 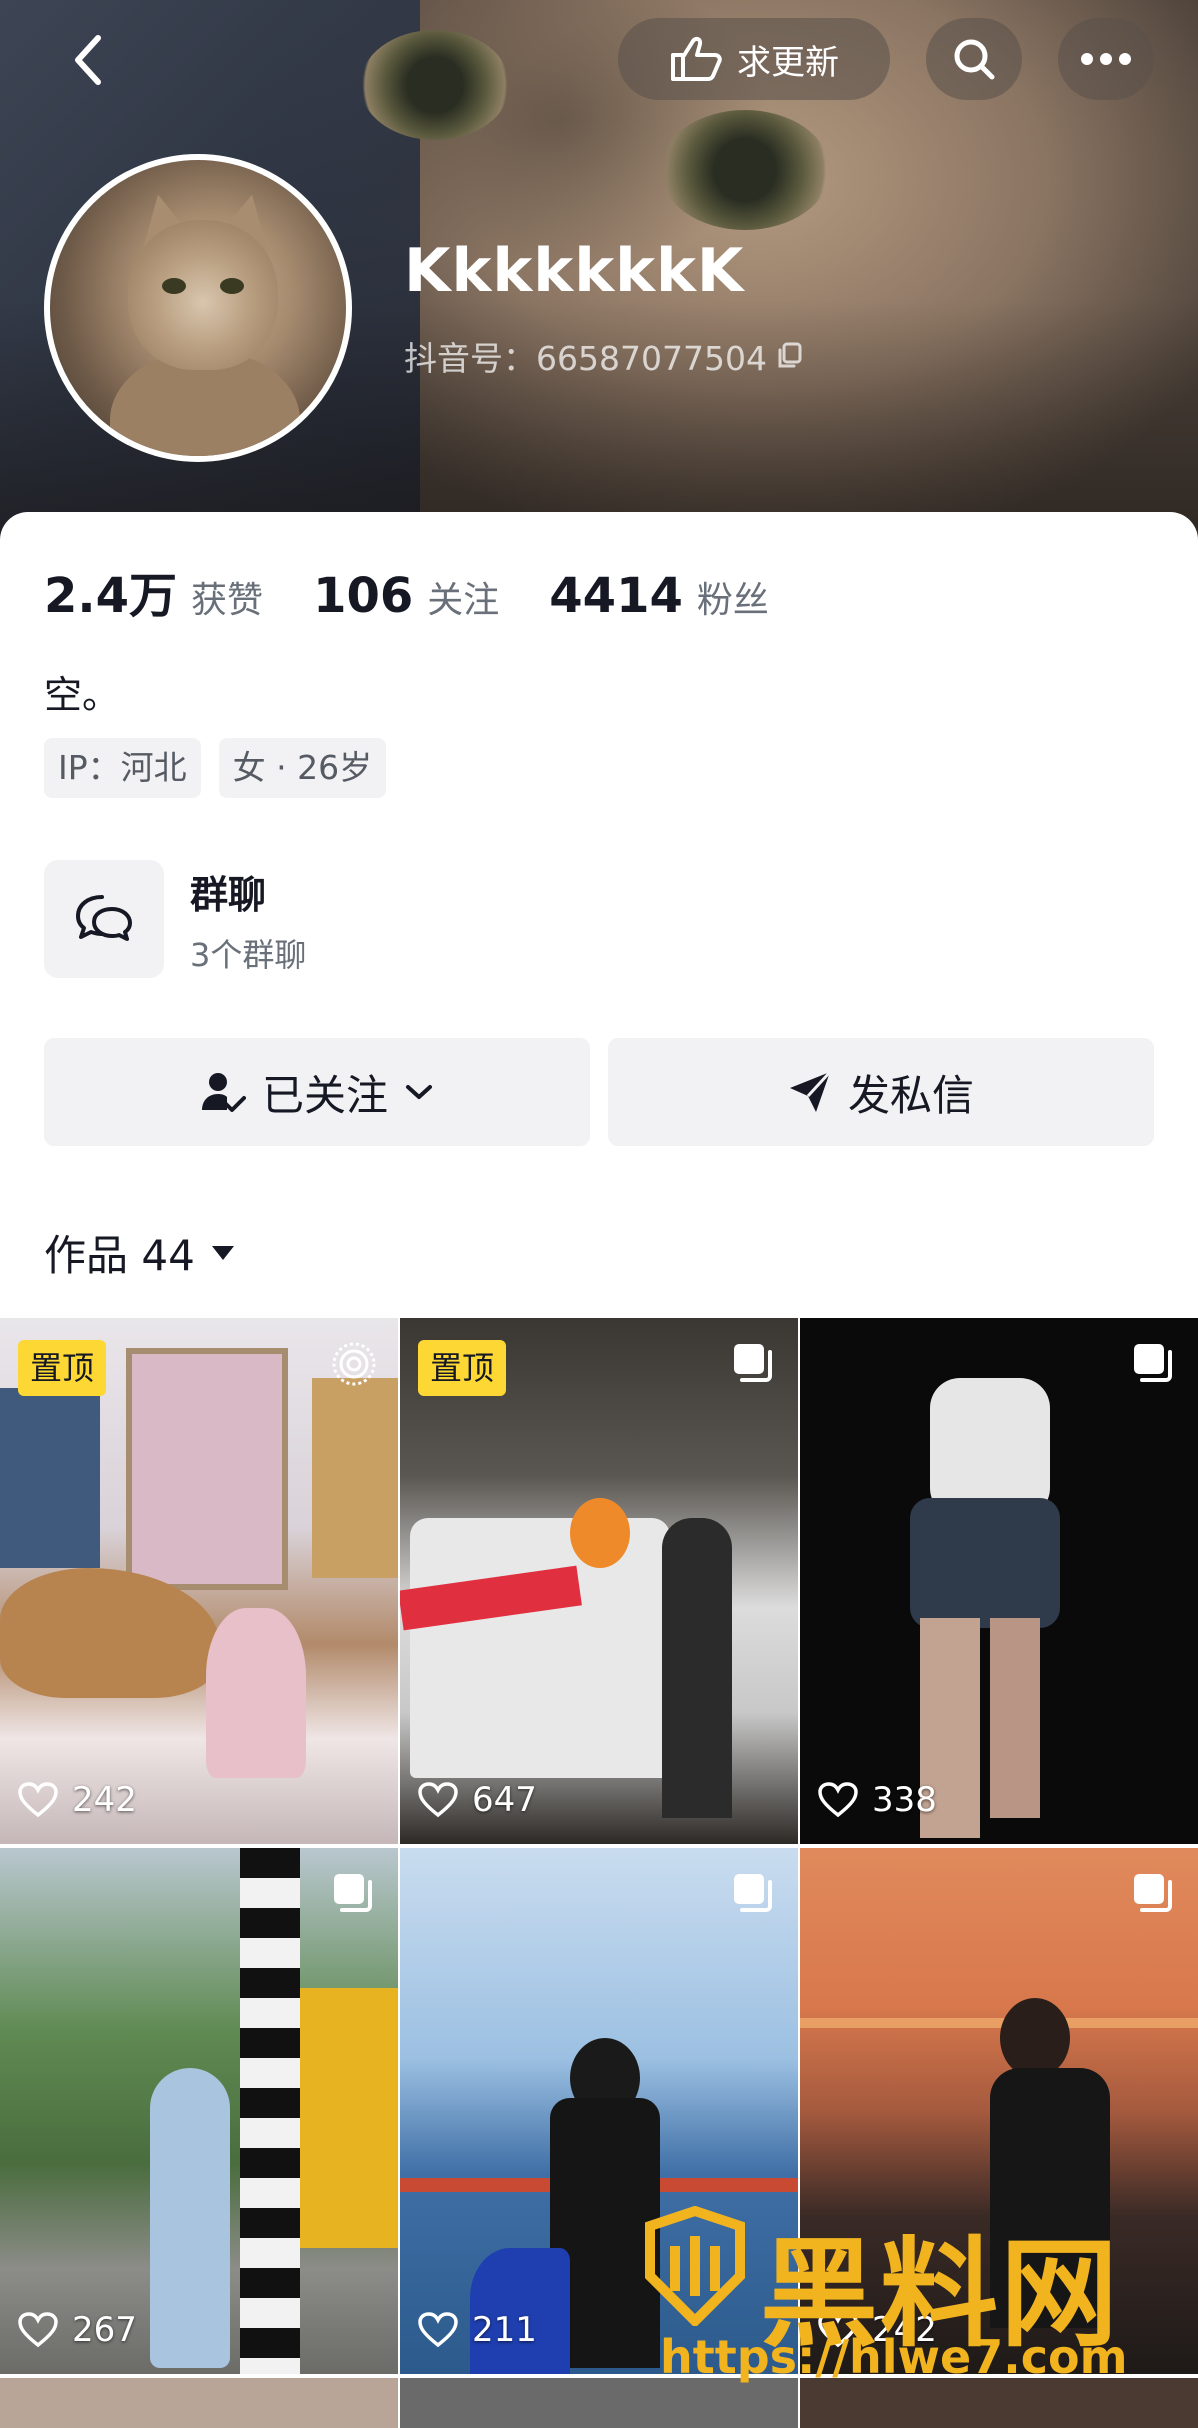 What do you see at coordinates (419, 1092) in the screenshot?
I see `chevron-down-icon` at bounding box center [419, 1092].